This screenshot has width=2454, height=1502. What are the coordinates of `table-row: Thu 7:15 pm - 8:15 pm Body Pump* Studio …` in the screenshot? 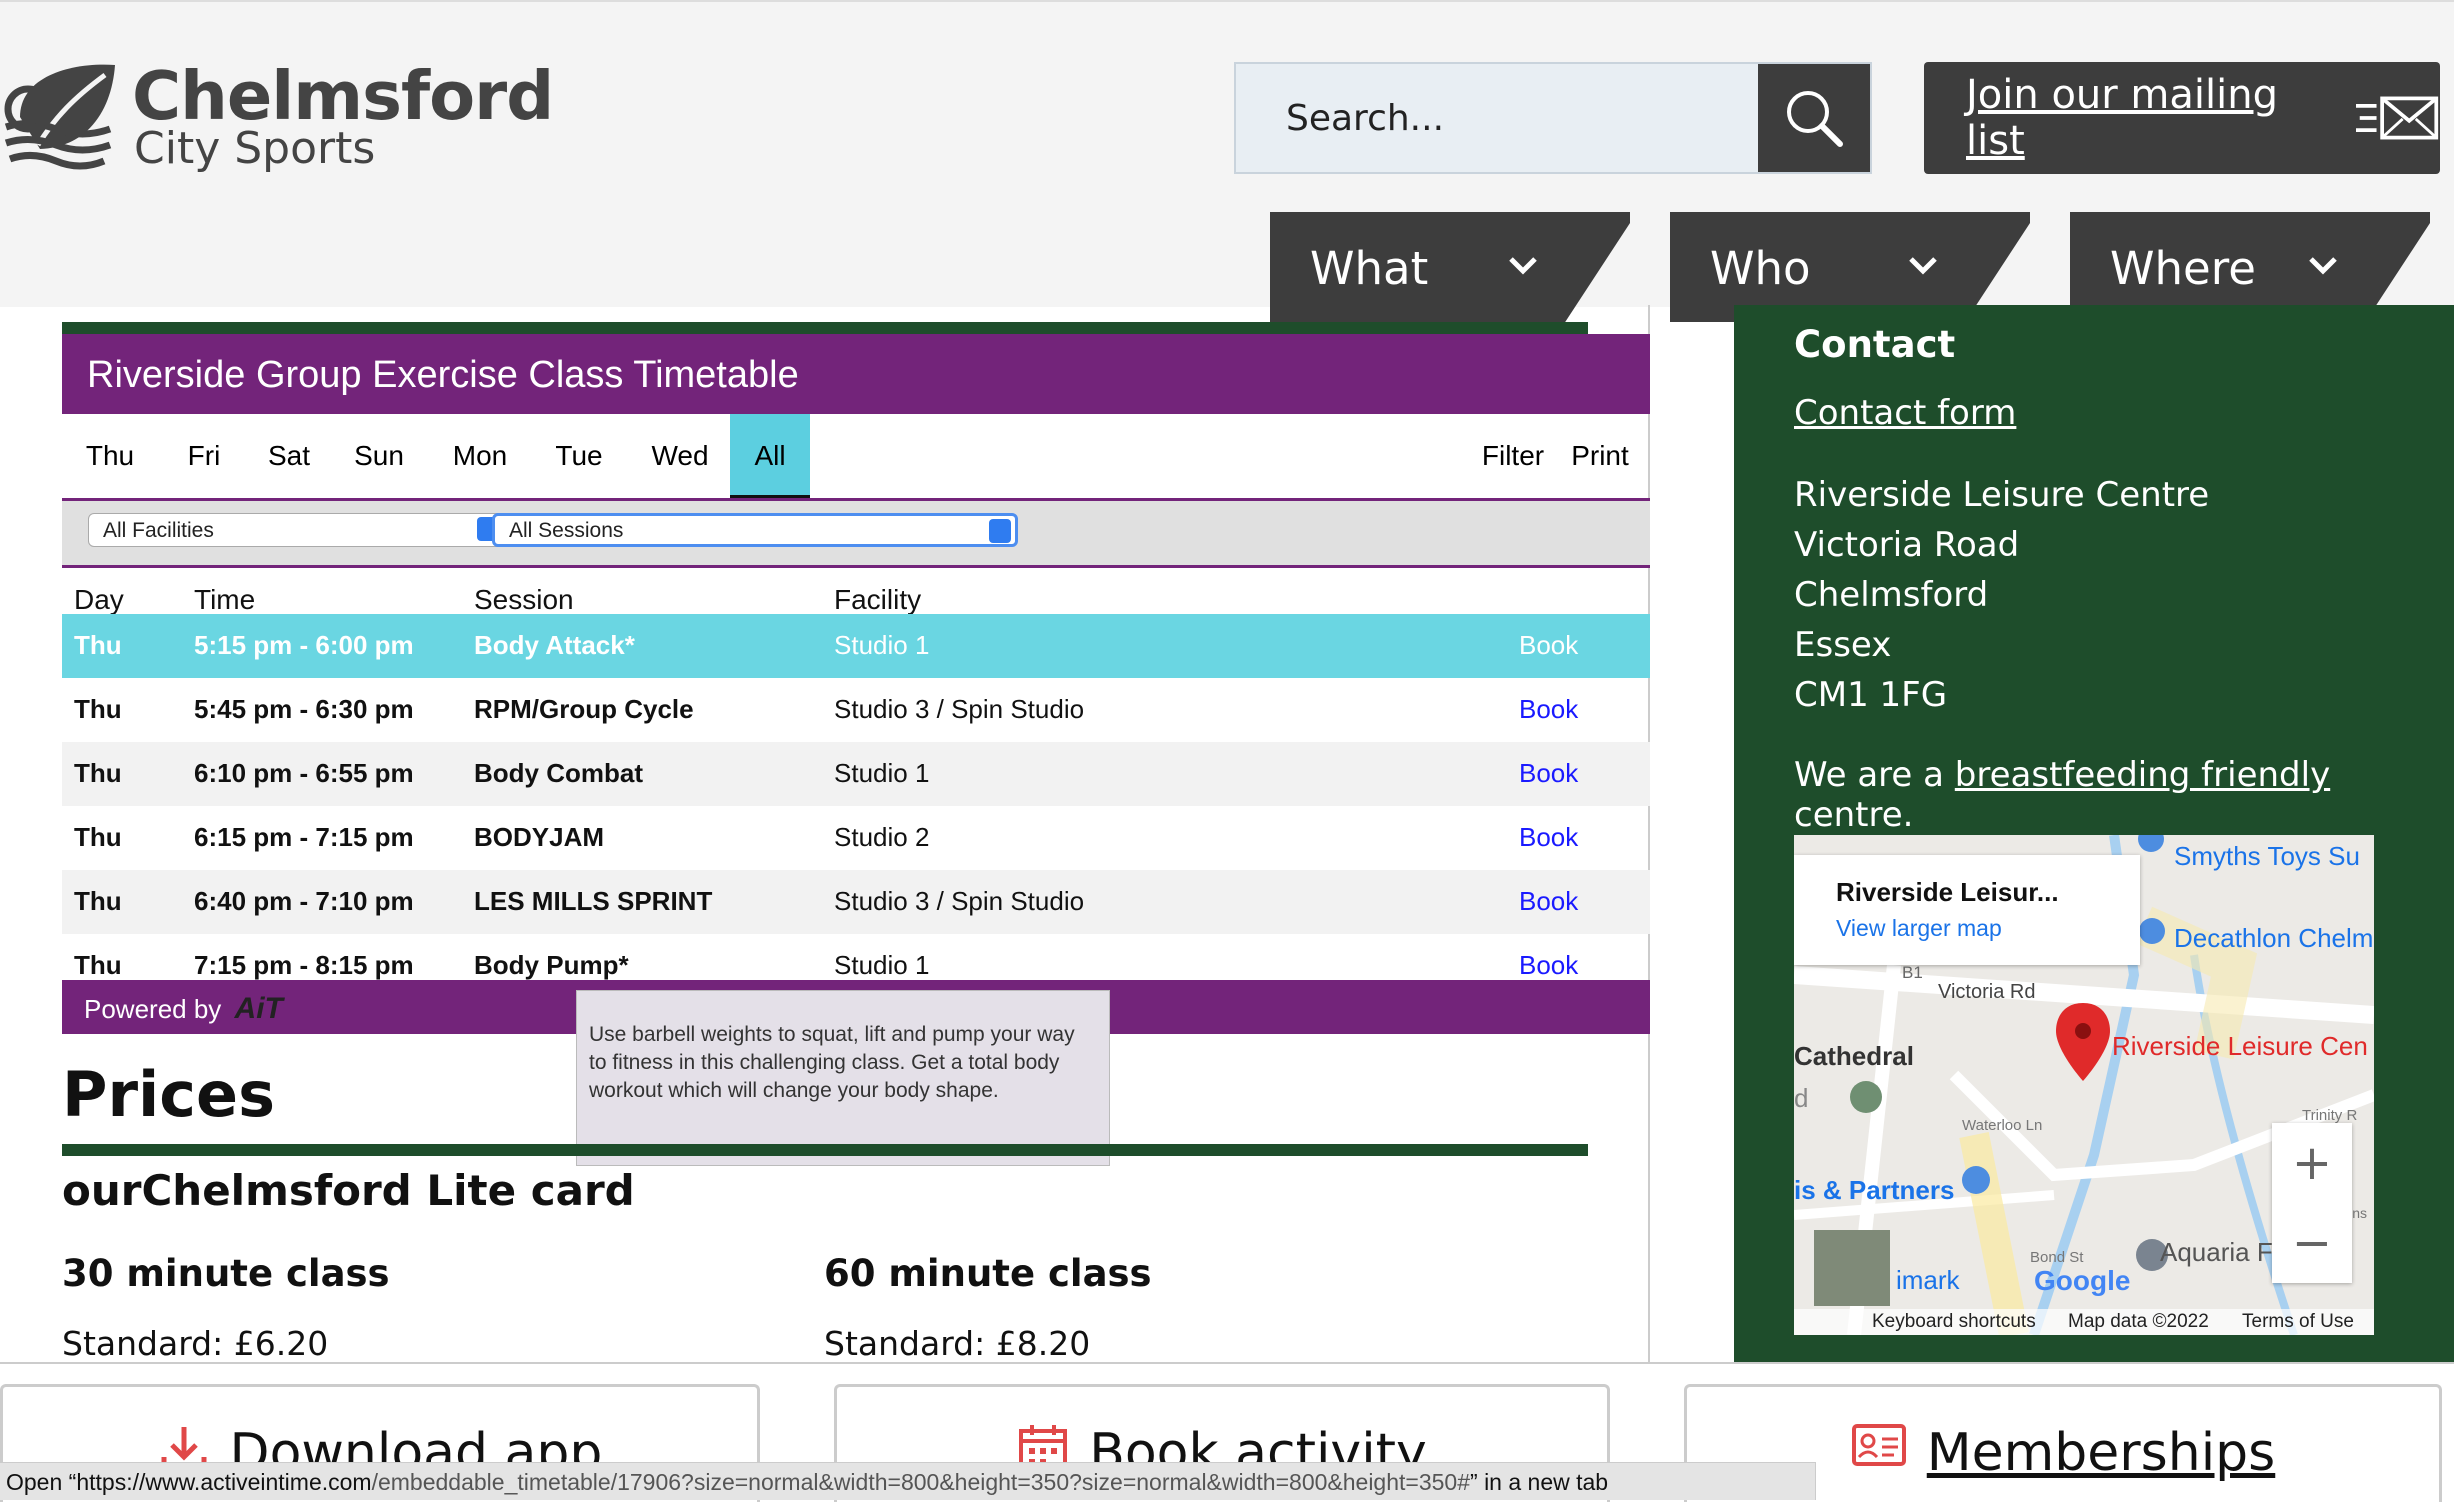 It's located at (856, 957).